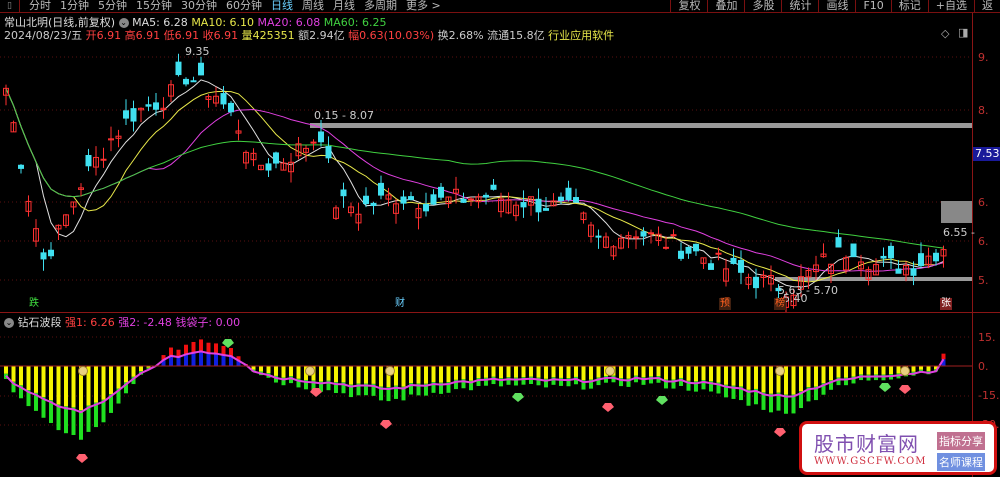 This screenshot has height=477, width=1000. Describe the element at coordinates (780, 304) in the screenshot. I see `event-marker: 榜` at that location.